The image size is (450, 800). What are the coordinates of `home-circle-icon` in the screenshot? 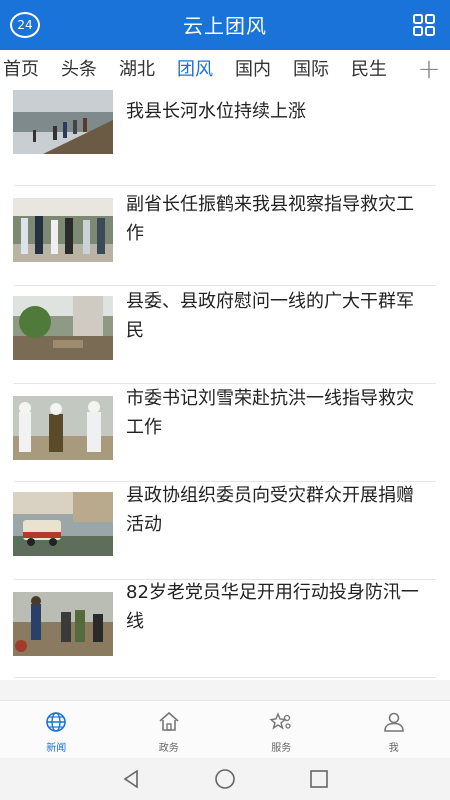 It's located at (225, 779).